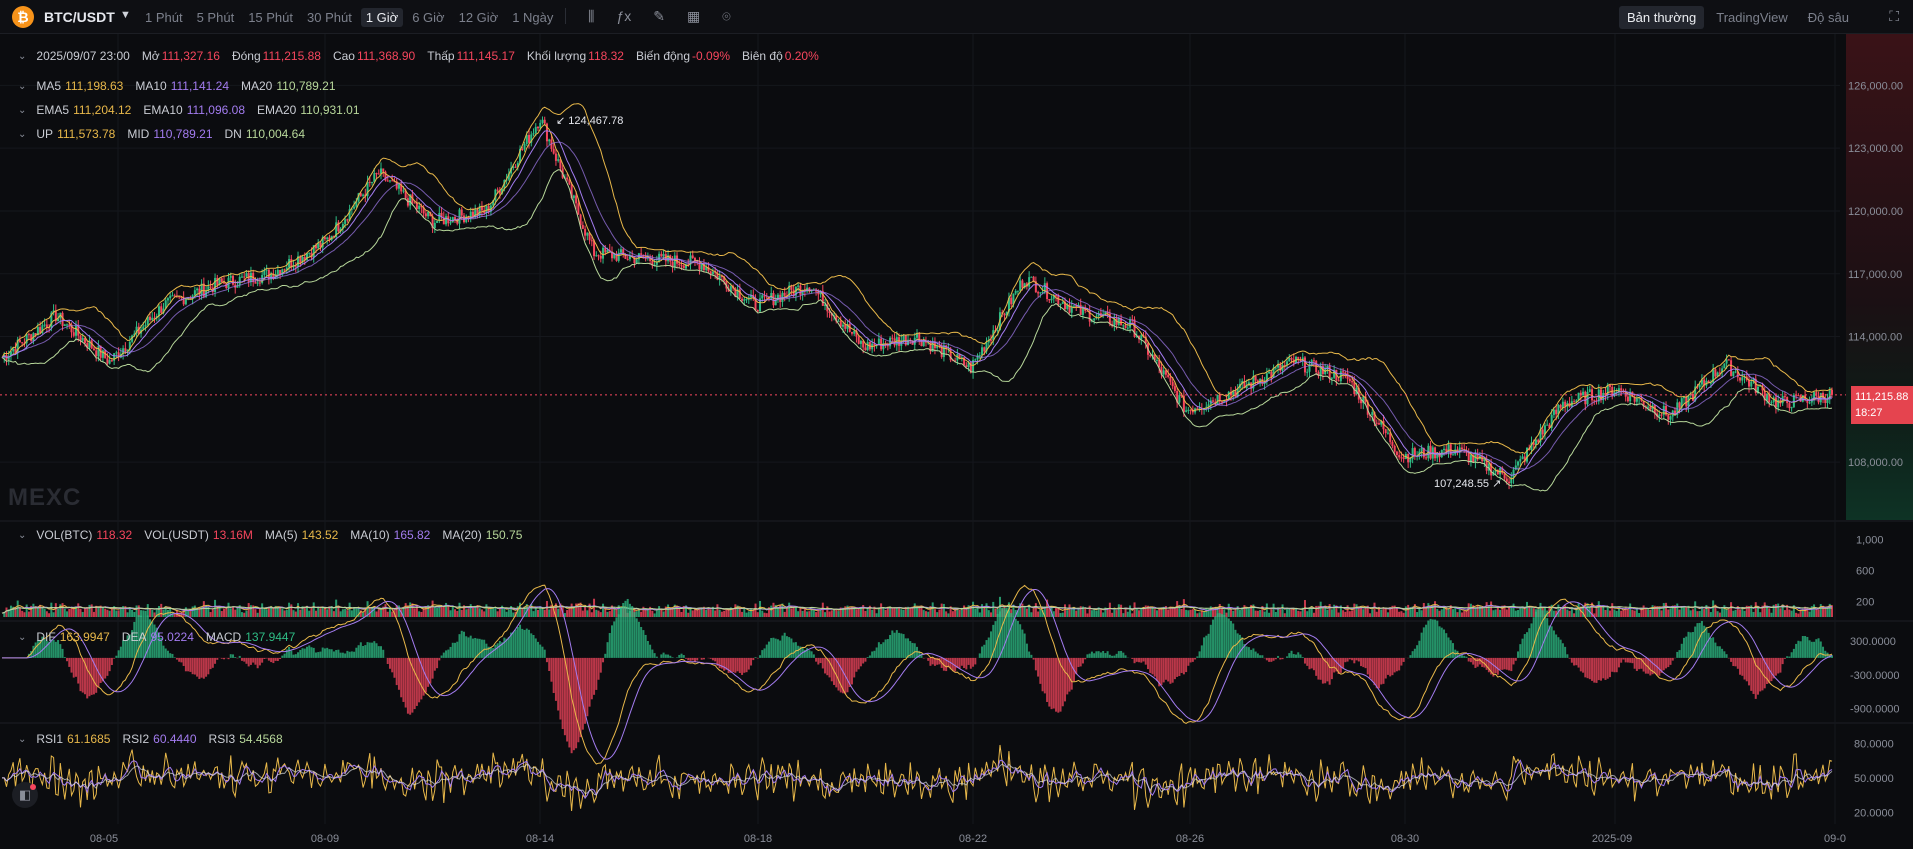 The image size is (1913, 849). Describe the element at coordinates (428, 17) in the screenshot. I see `interval-tab: 6 Giờ` at that location.